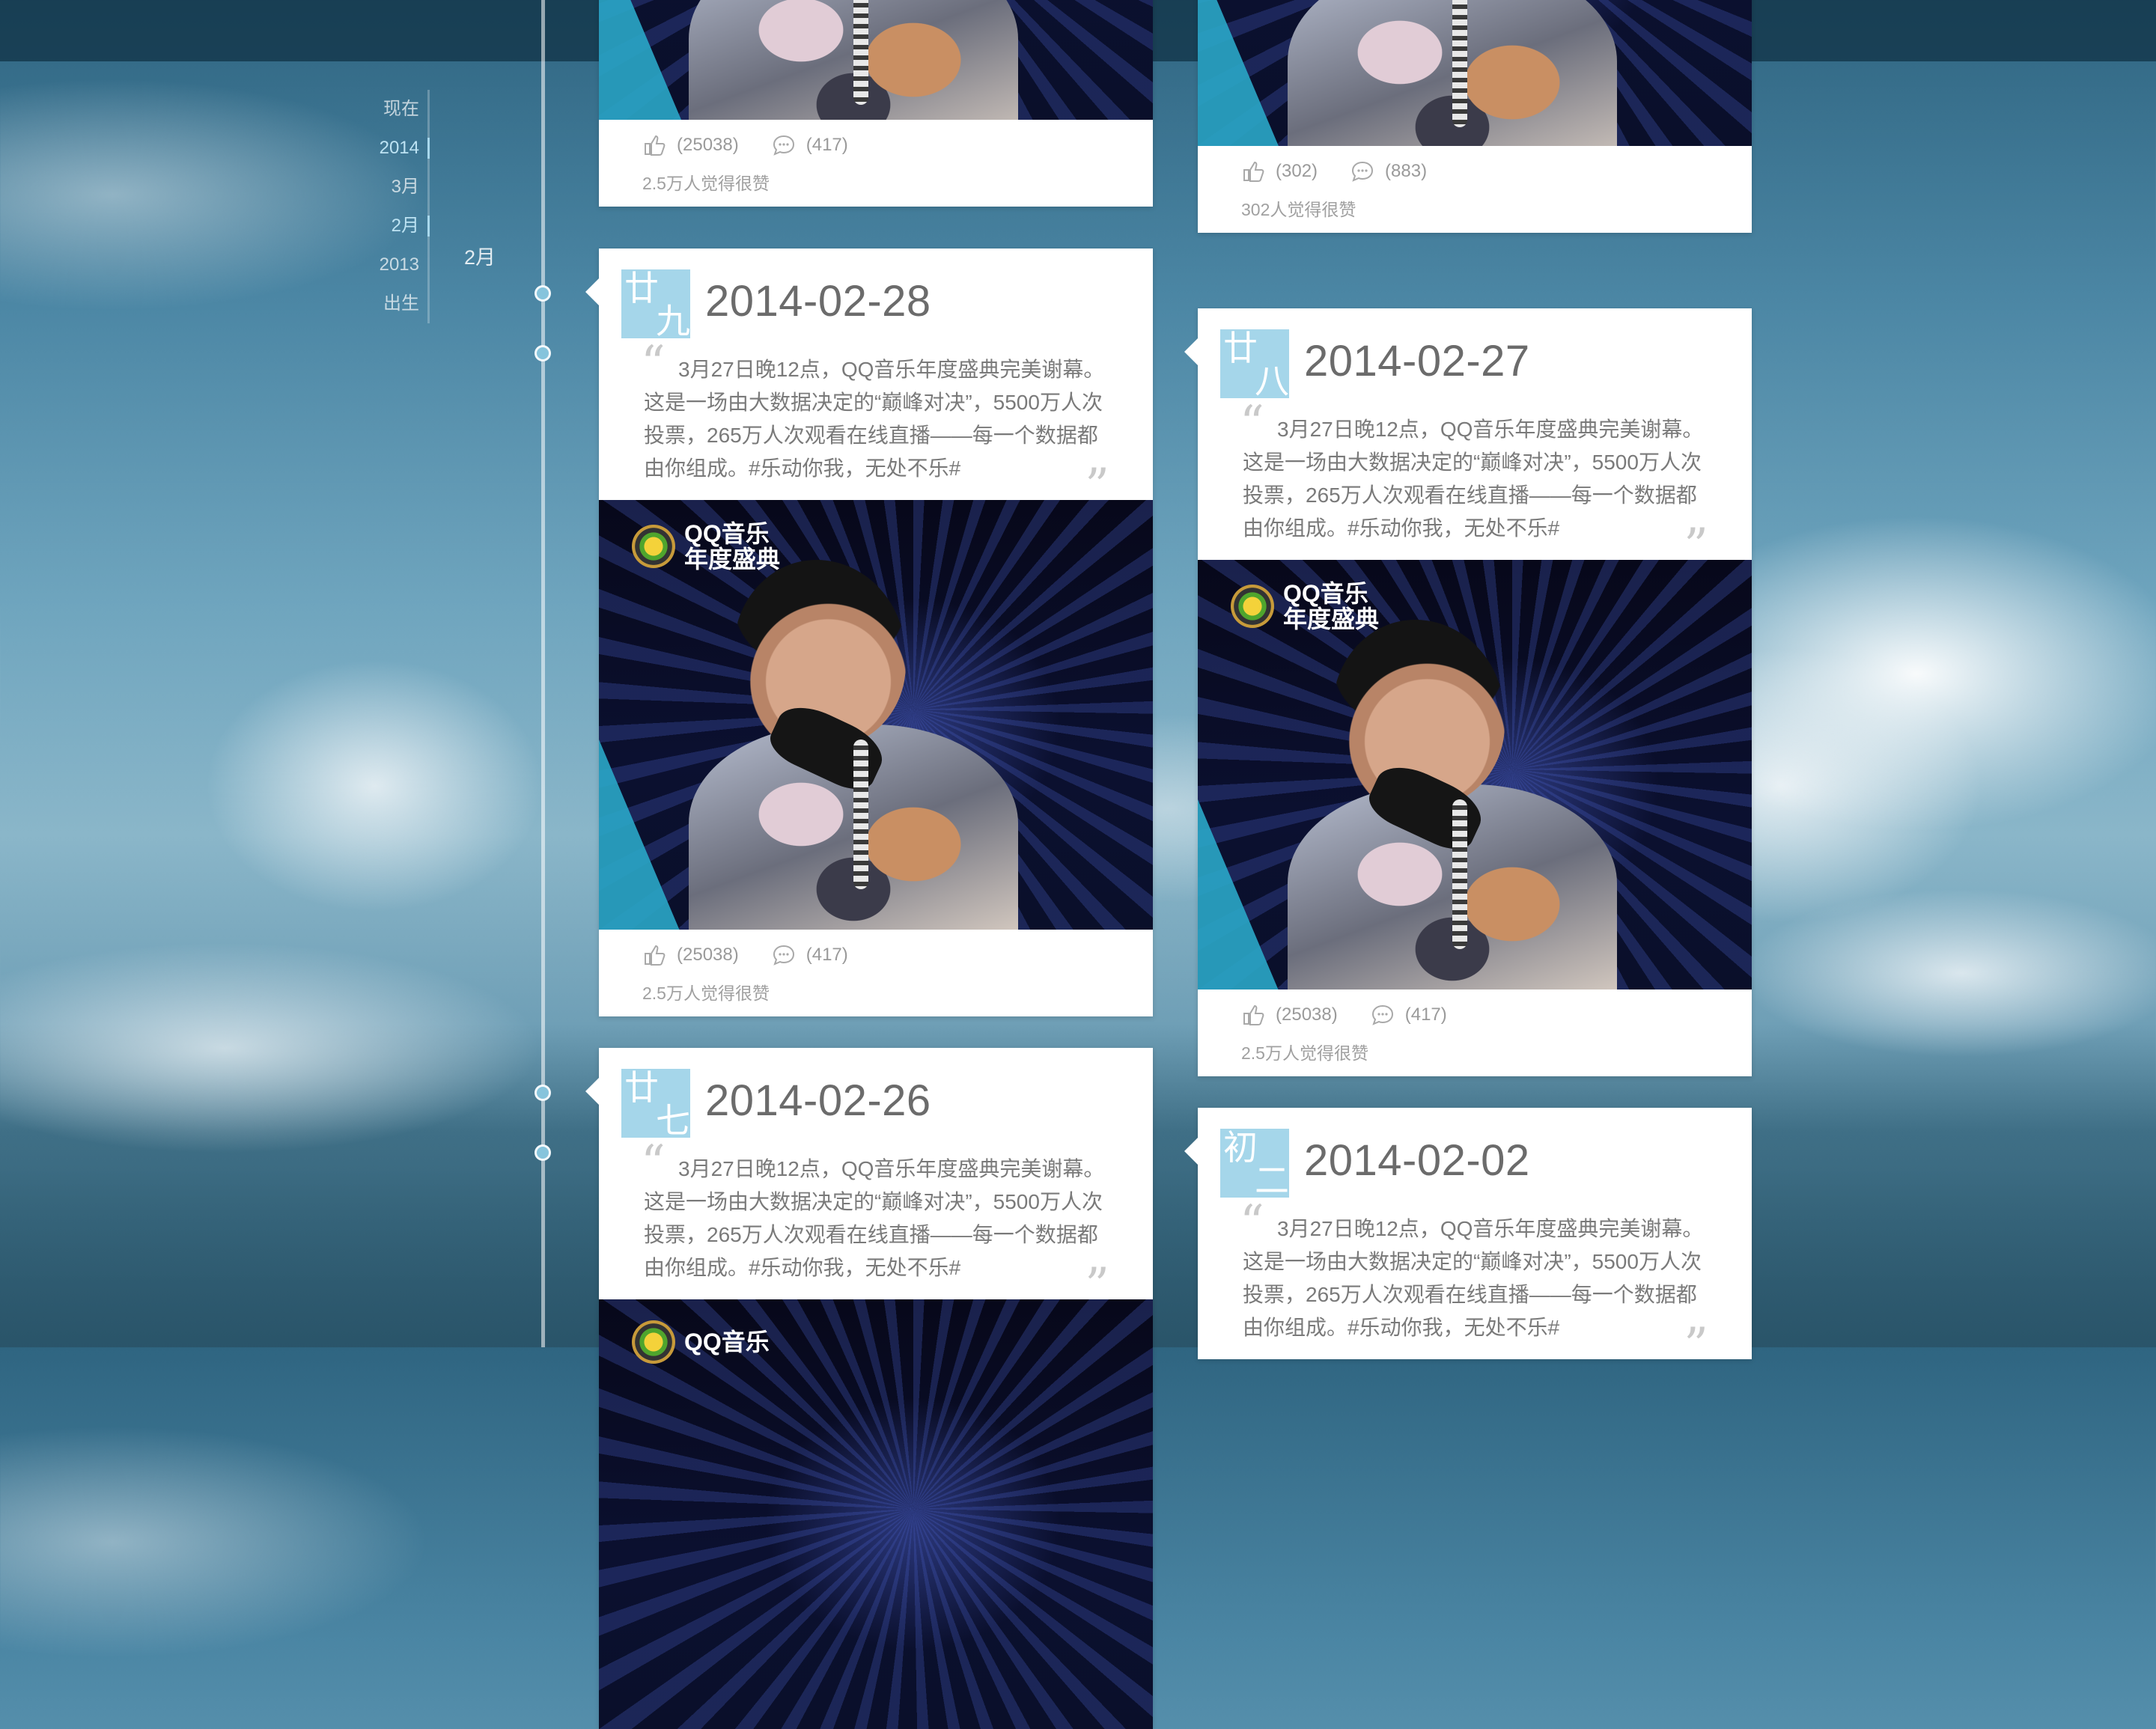  I want to click on nav-item-march: 3月, so click(391, 187).